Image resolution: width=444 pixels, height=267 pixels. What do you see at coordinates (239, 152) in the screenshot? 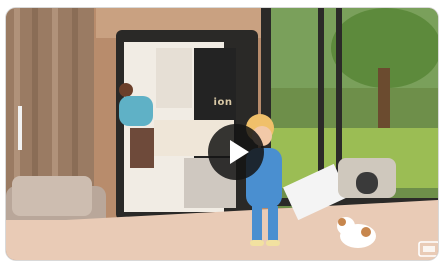
I see `play-icon` at bounding box center [239, 152].